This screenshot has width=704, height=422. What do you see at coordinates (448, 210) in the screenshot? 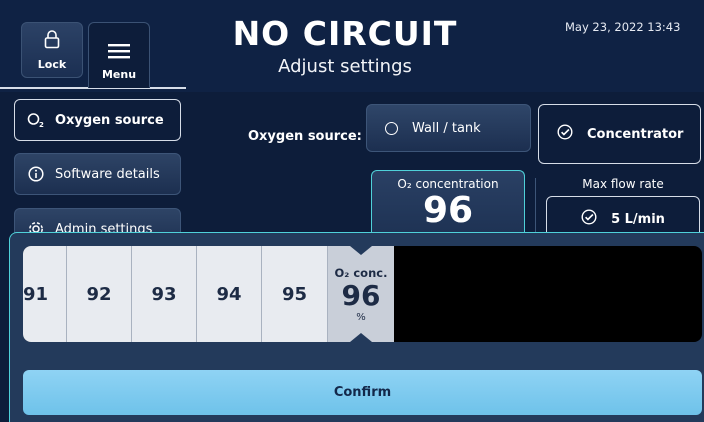
I see `o2-concentration-value: 96` at bounding box center [448, 210].